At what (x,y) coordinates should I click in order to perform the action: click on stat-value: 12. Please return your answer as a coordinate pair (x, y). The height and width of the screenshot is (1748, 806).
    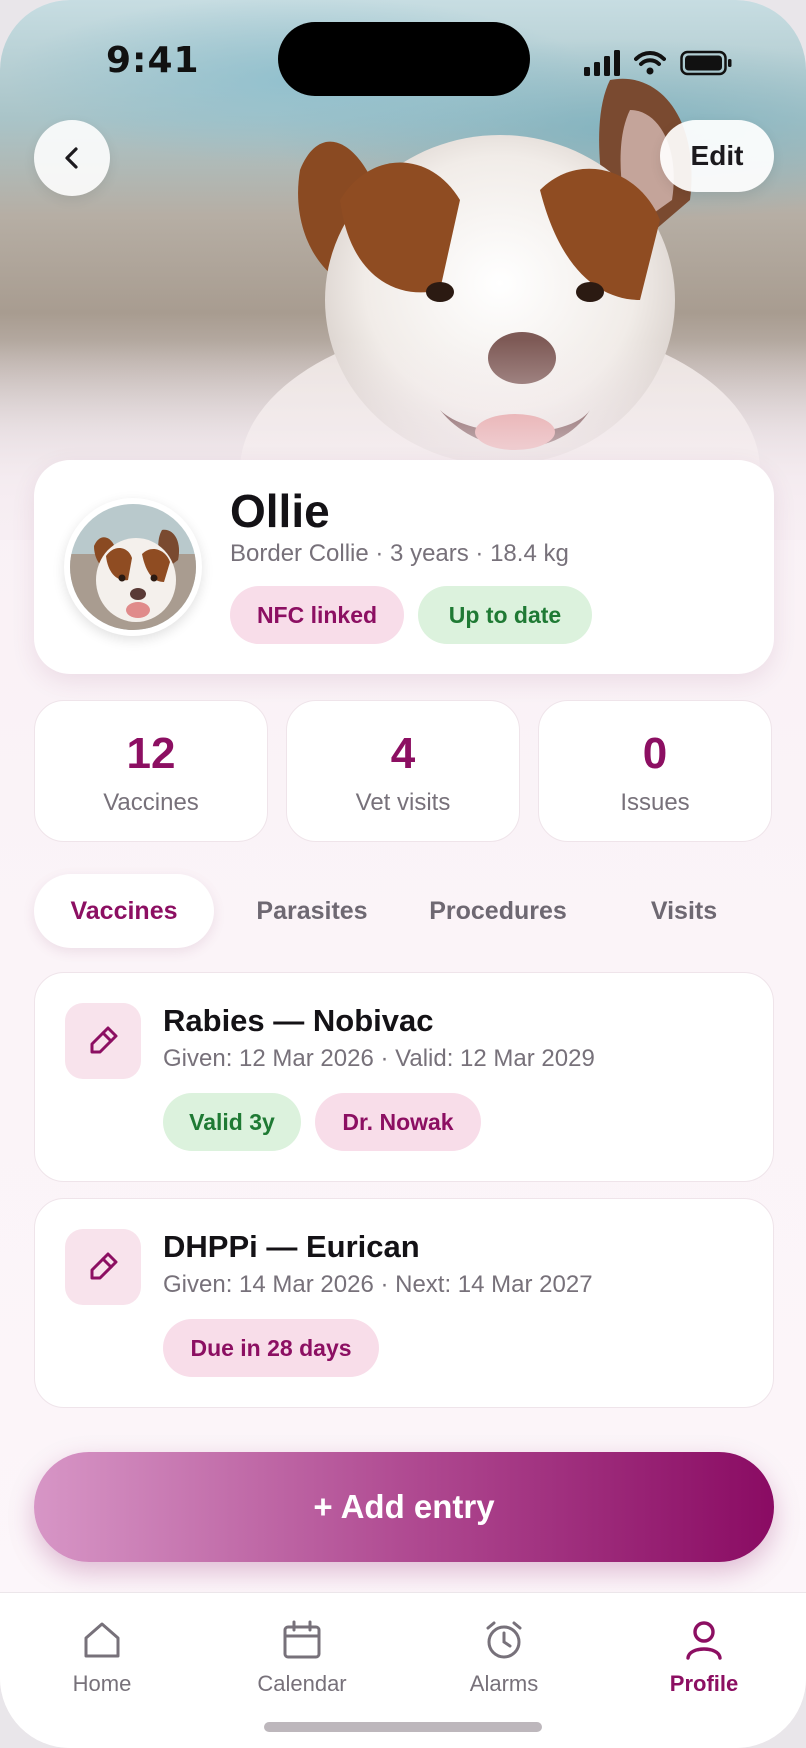
    Looking at the image, I should click on (151, 753).